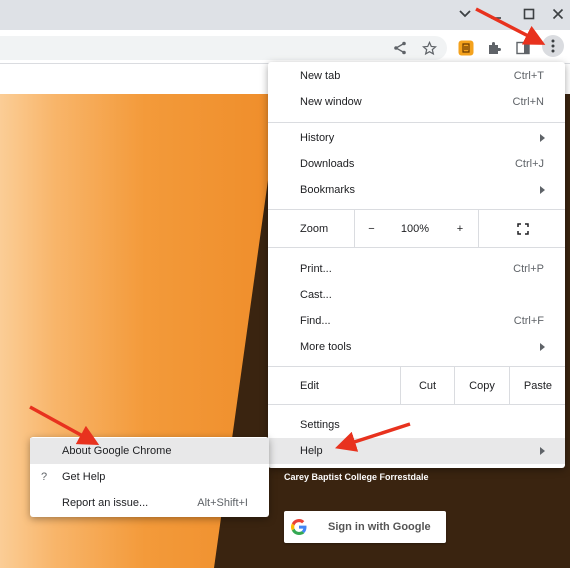 This screenshot has height=568, width=570. Describe the element at coordinates (510, 26) in the screenshot. I see `arrow-to-menu-button` at that location.